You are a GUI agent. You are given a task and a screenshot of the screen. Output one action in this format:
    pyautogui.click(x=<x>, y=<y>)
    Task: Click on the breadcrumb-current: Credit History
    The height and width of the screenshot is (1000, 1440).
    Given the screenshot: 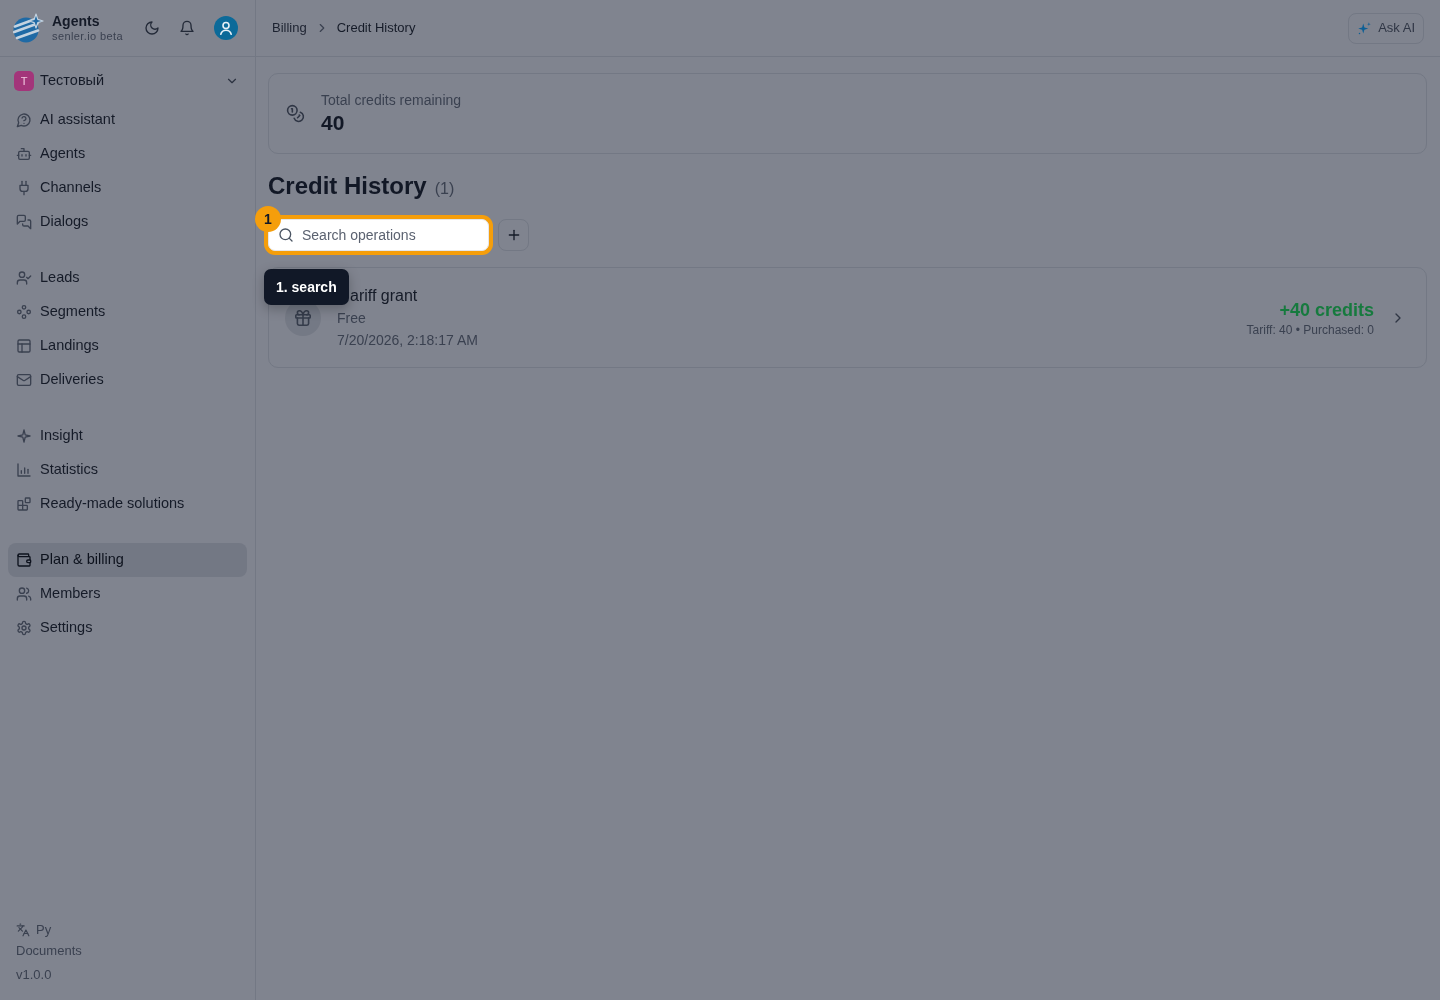 What is the action you would take?
    pyautogui.click(x=376, y=28)
    